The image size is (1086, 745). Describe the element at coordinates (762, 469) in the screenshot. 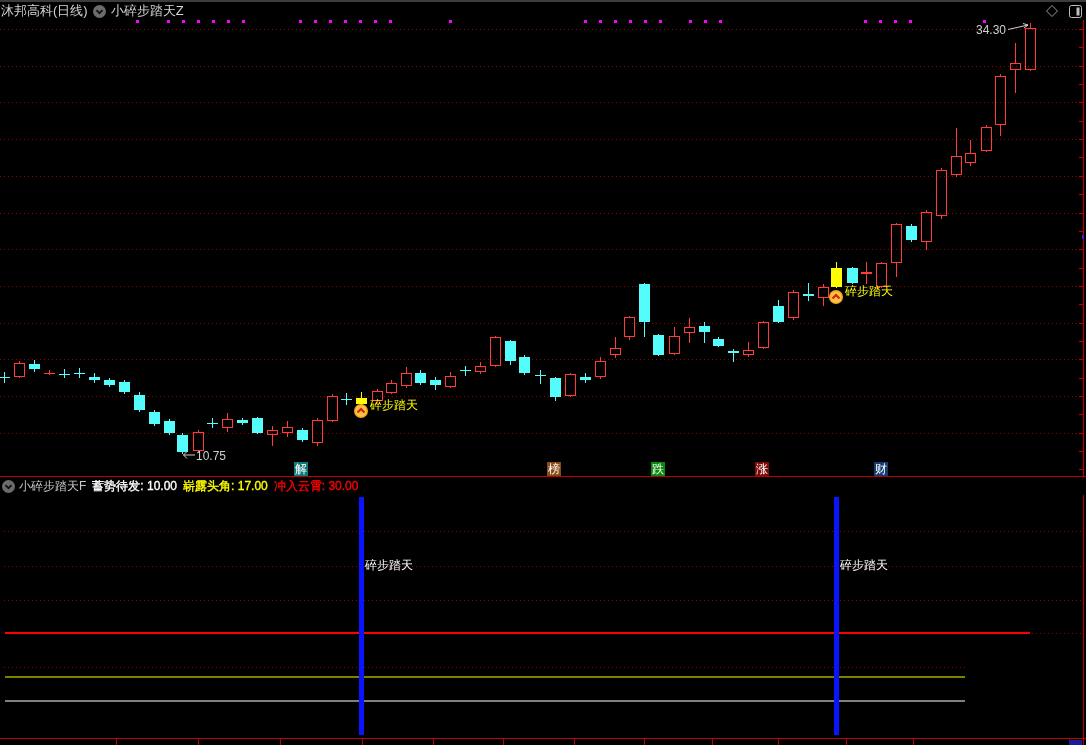

I see `event-tag: 涨` at that location.